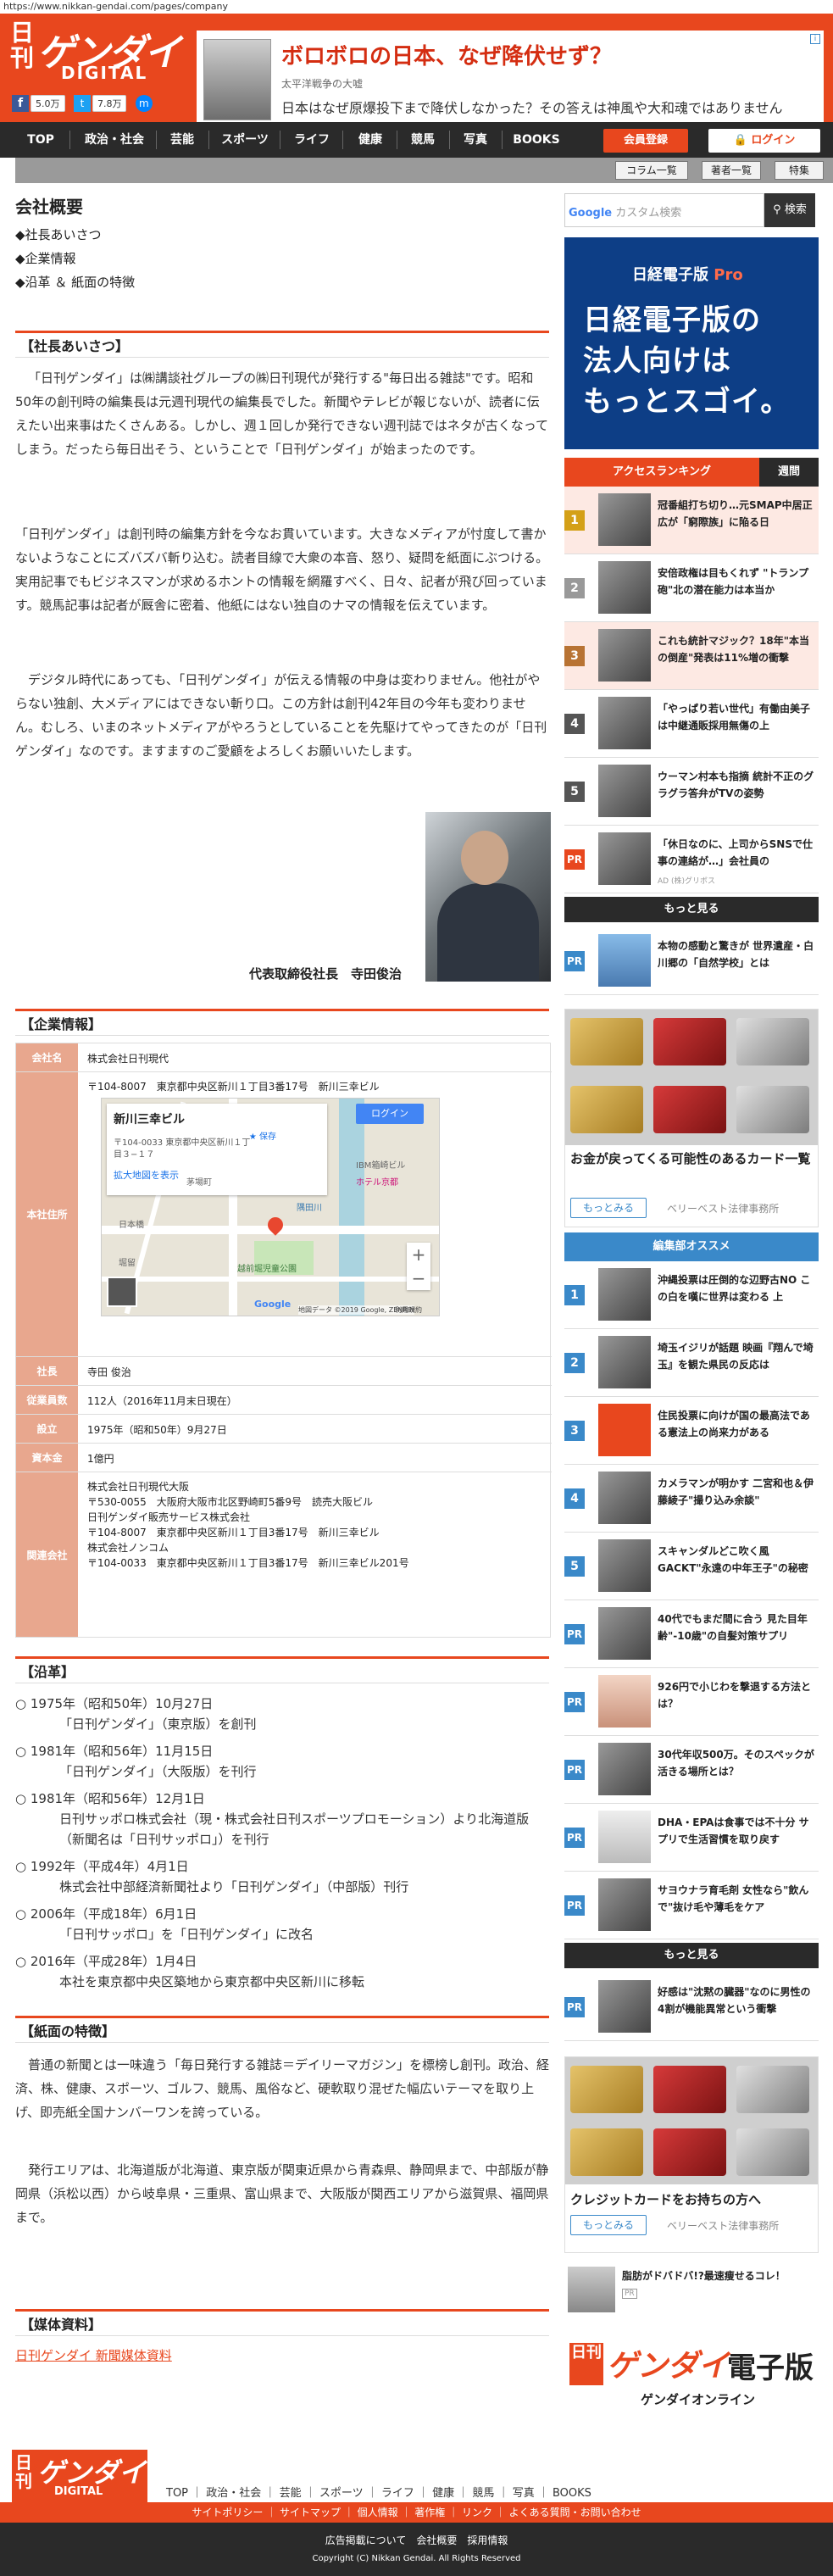  Describe the element at coordinates (691, 588) in the screenshot. I see `list-item: 2 安倍政権は目もくれず "トランプ砲"北の潜在能力は本当か` at that location.